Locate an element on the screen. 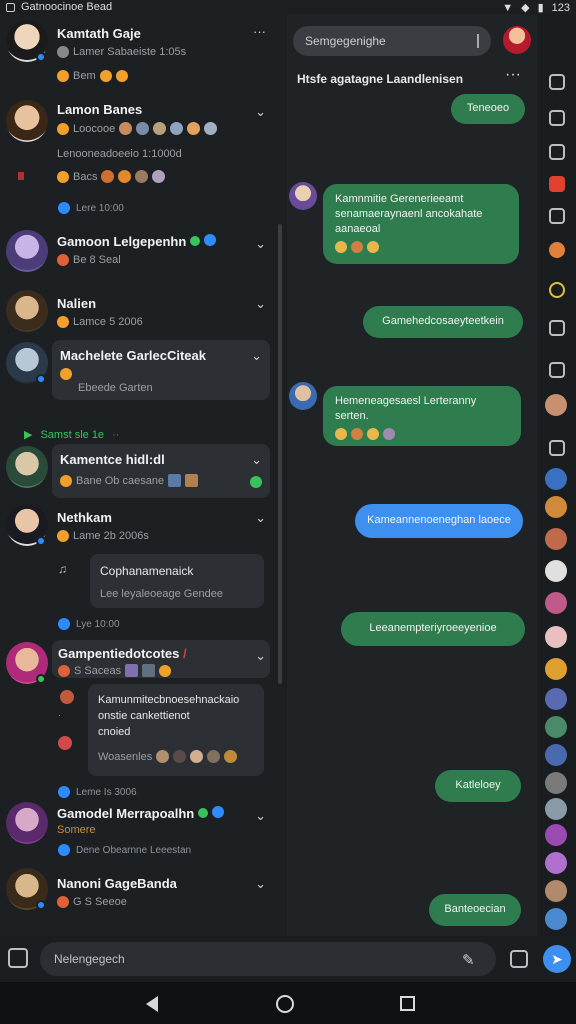  flag-icon is located at coordinates (557, 184).